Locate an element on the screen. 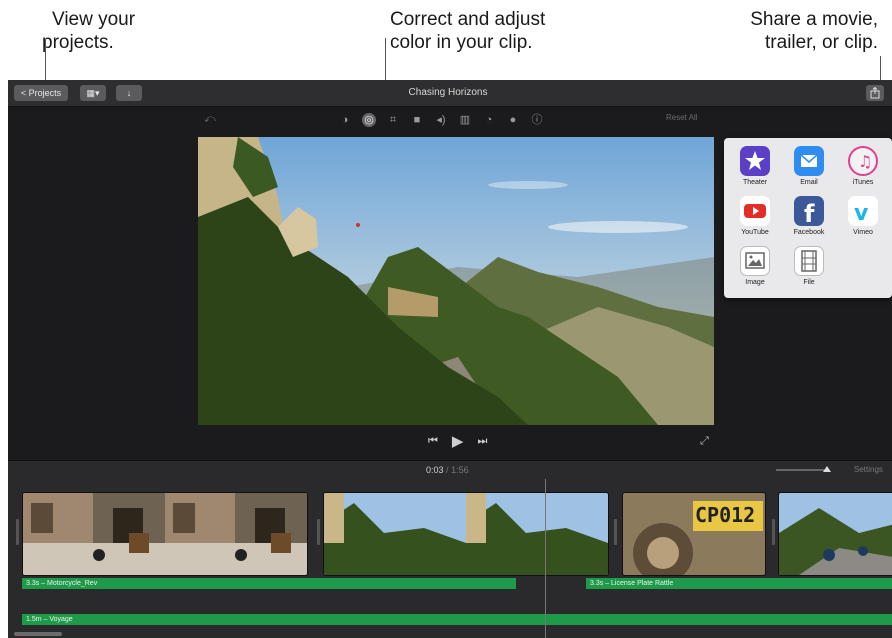 The image size is (892, 638). share-file: File is located at coordinates (809, 266).